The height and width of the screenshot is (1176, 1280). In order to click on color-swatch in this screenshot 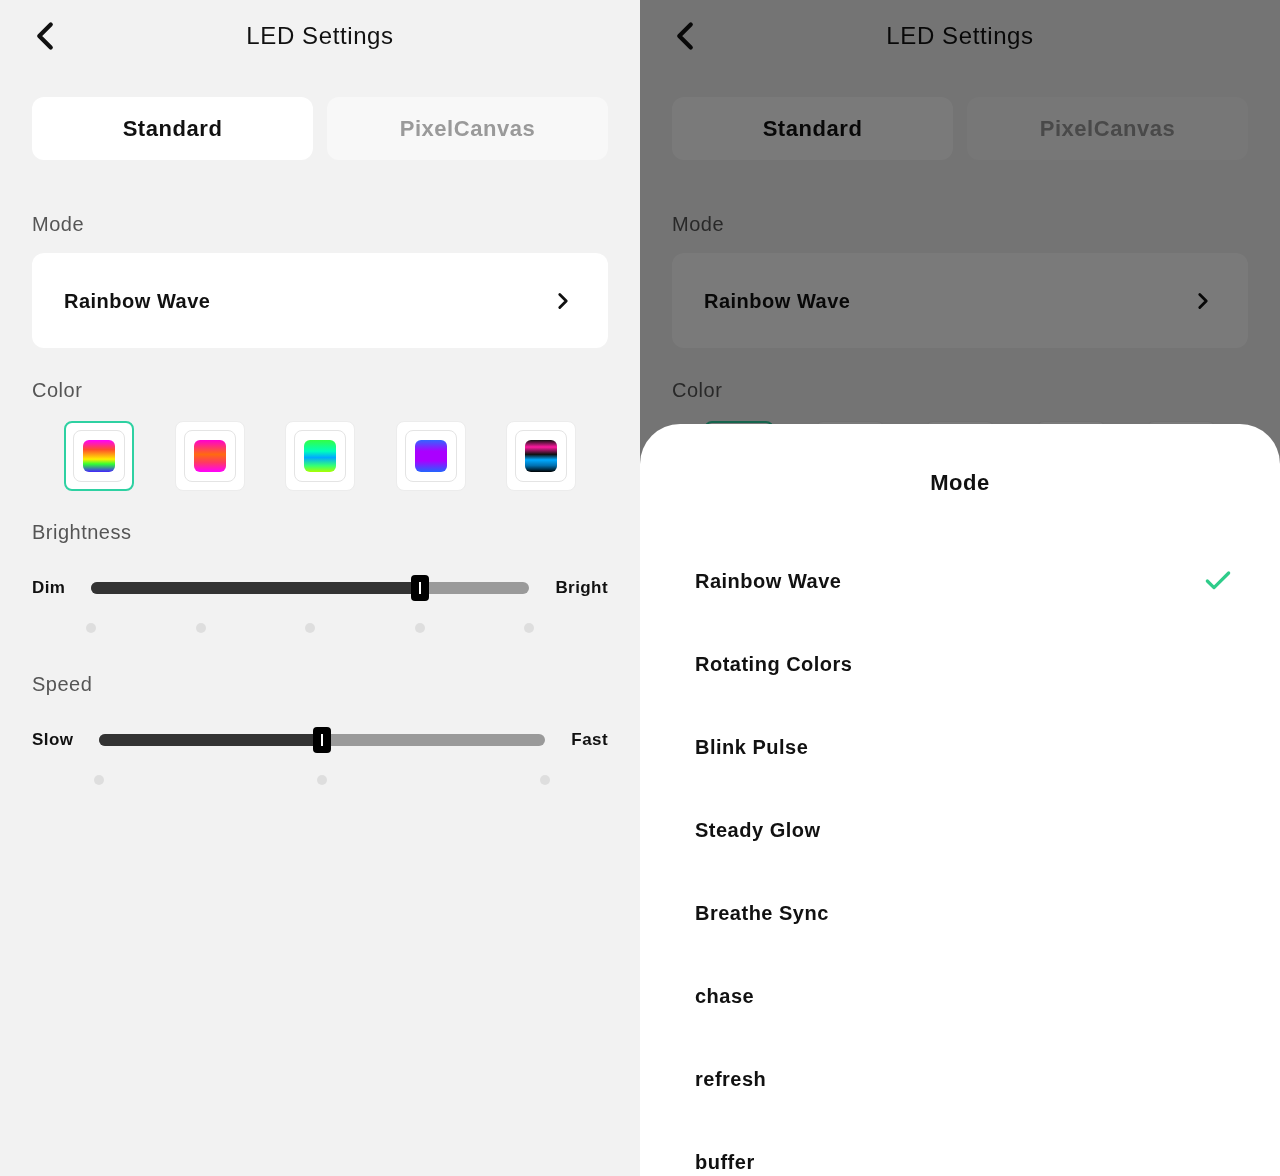, I will do `click(99, 456)`.